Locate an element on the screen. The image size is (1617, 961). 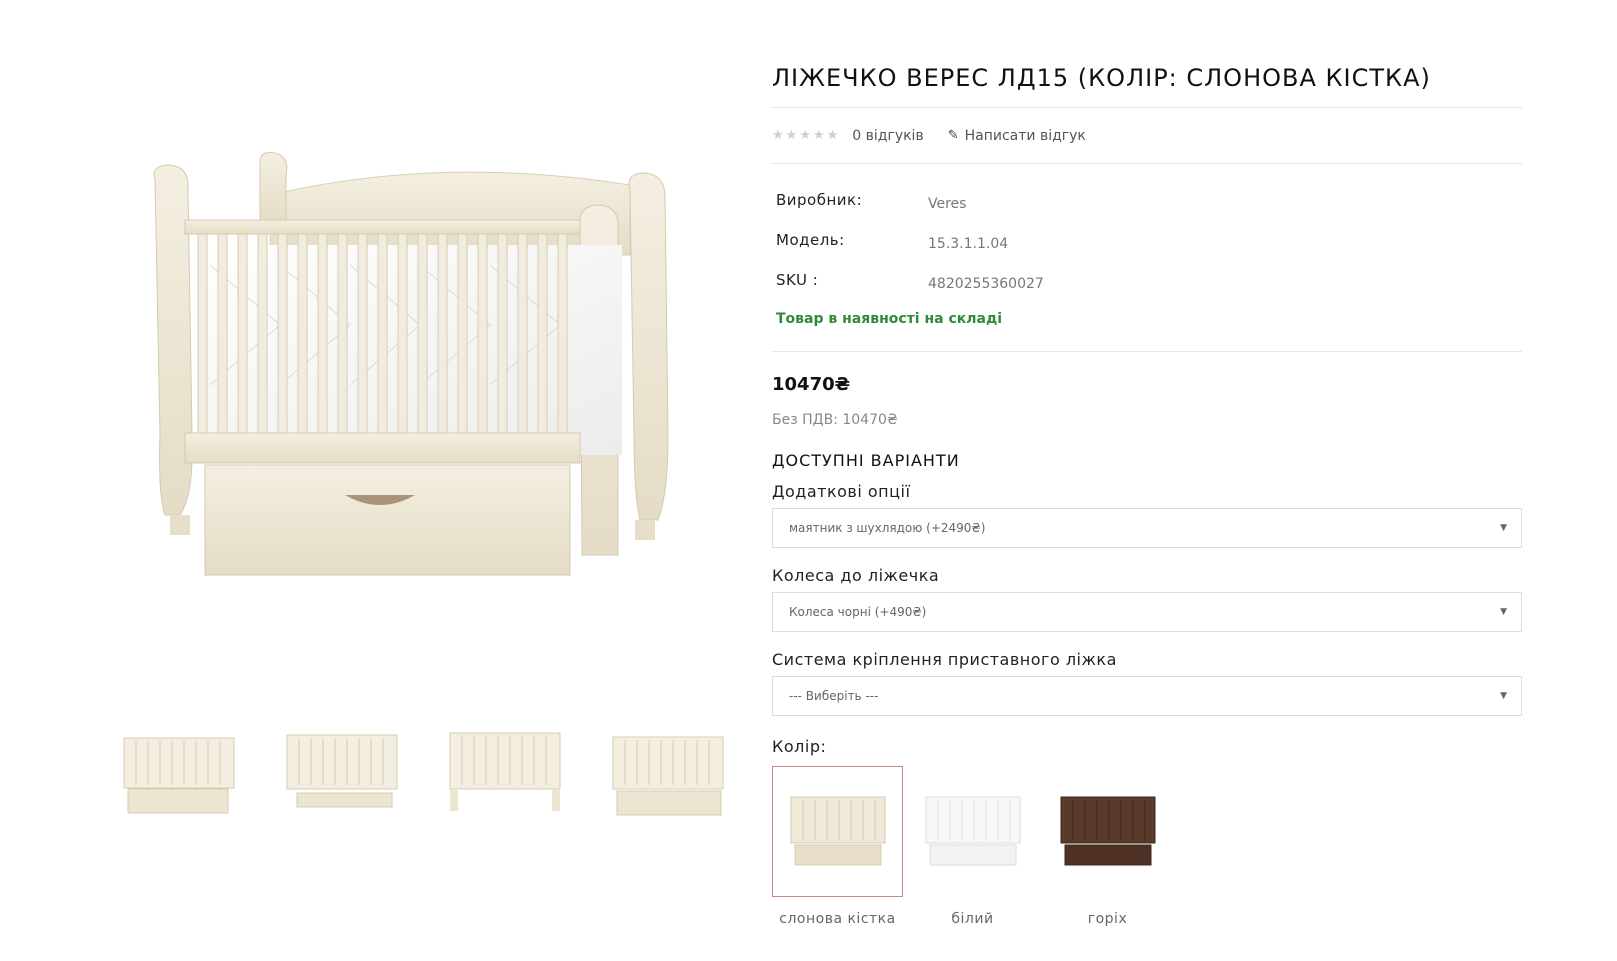
swatch-label: горіх is located at coordinates (1107, 919).